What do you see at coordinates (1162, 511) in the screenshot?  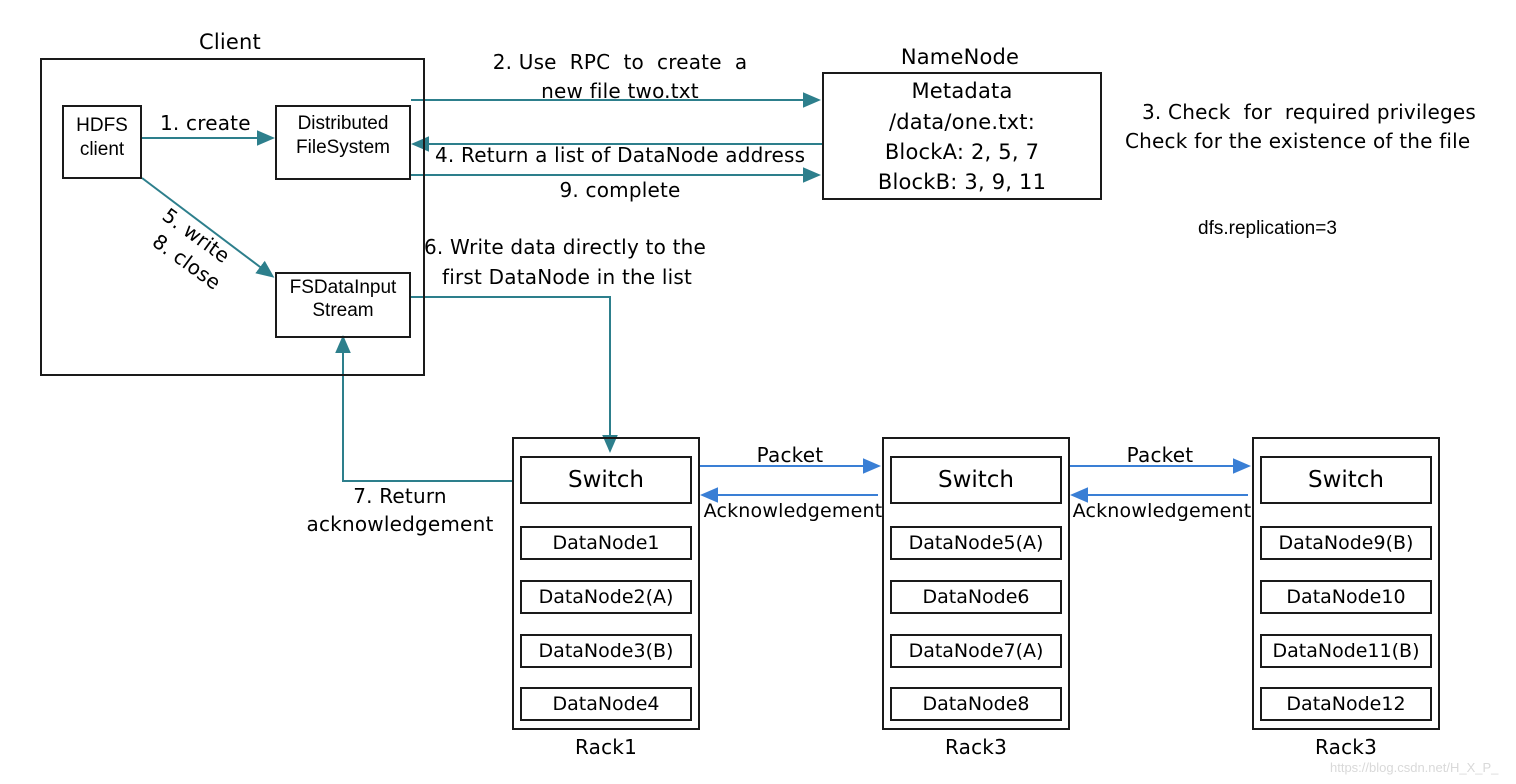 I see `label-acknowledgement-rack3-rack2: Acknowledgement` at bounding box center [1162, 511].